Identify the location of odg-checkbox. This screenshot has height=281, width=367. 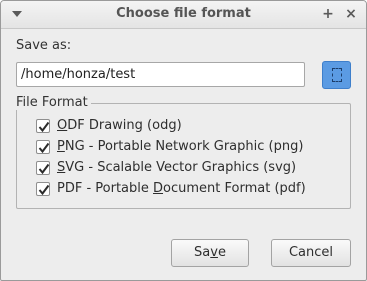
(43, 126).